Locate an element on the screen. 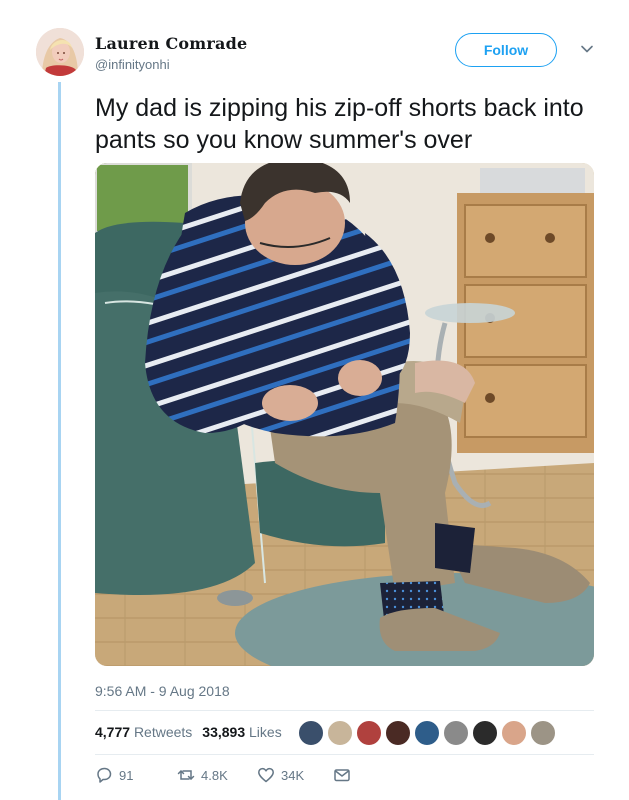  chevron-down-icon is located at coordinates (587, 49).